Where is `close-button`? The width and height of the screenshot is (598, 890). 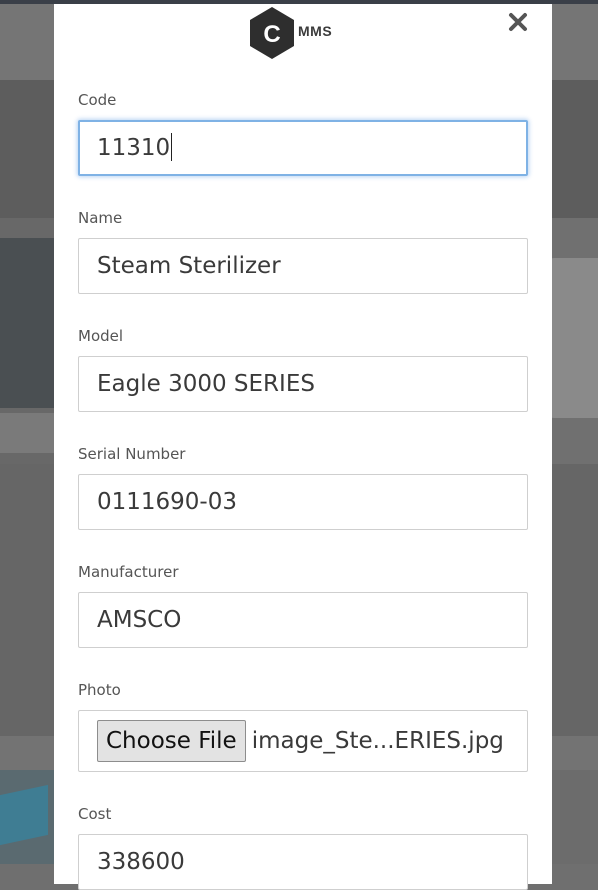
close-button is located at coordinates (518, 22).